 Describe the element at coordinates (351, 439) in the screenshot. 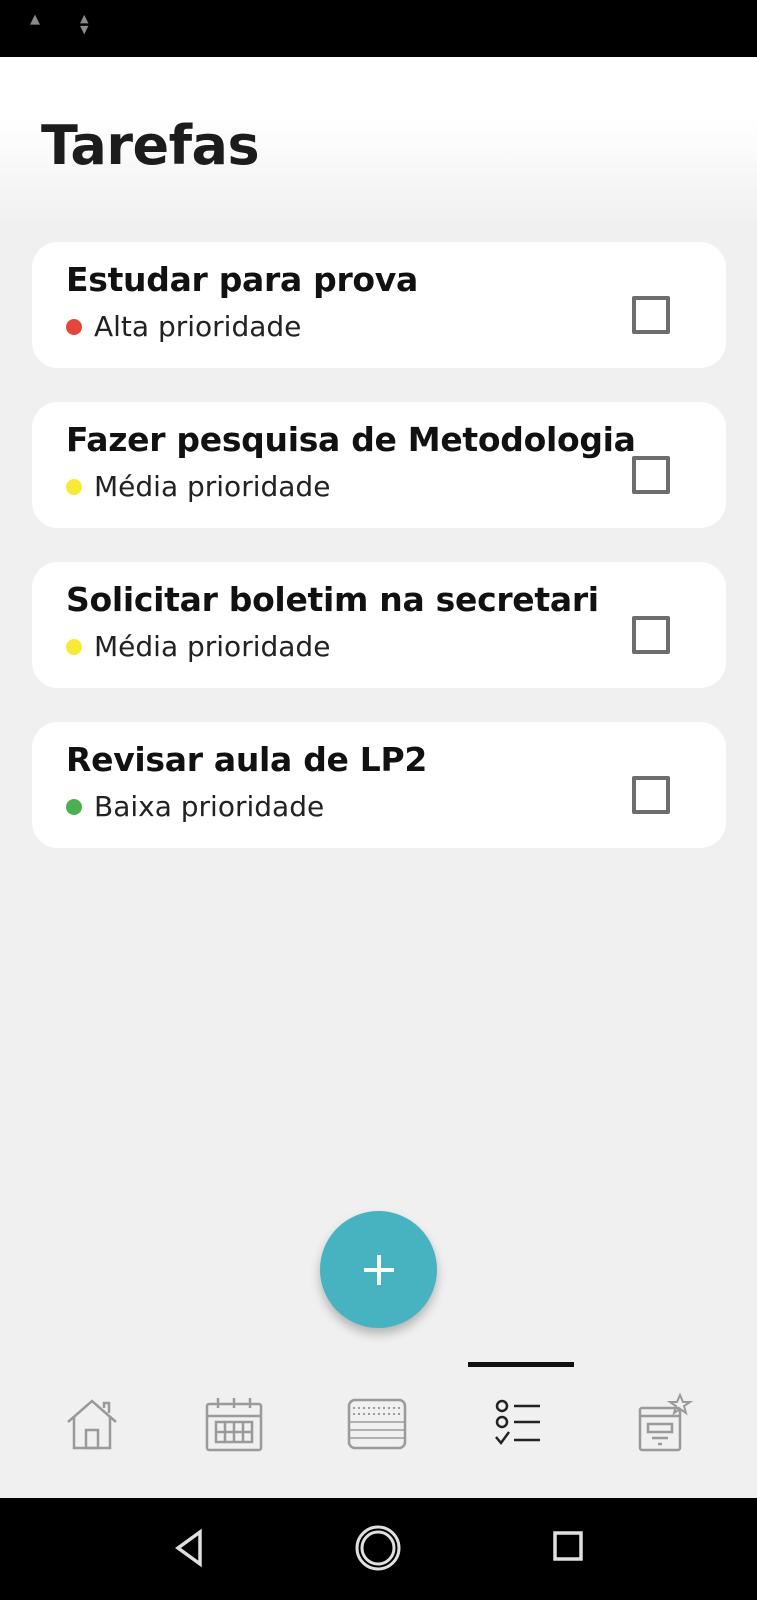

I see `task-title: Fazer pesquisa de Metodologia` at that location.